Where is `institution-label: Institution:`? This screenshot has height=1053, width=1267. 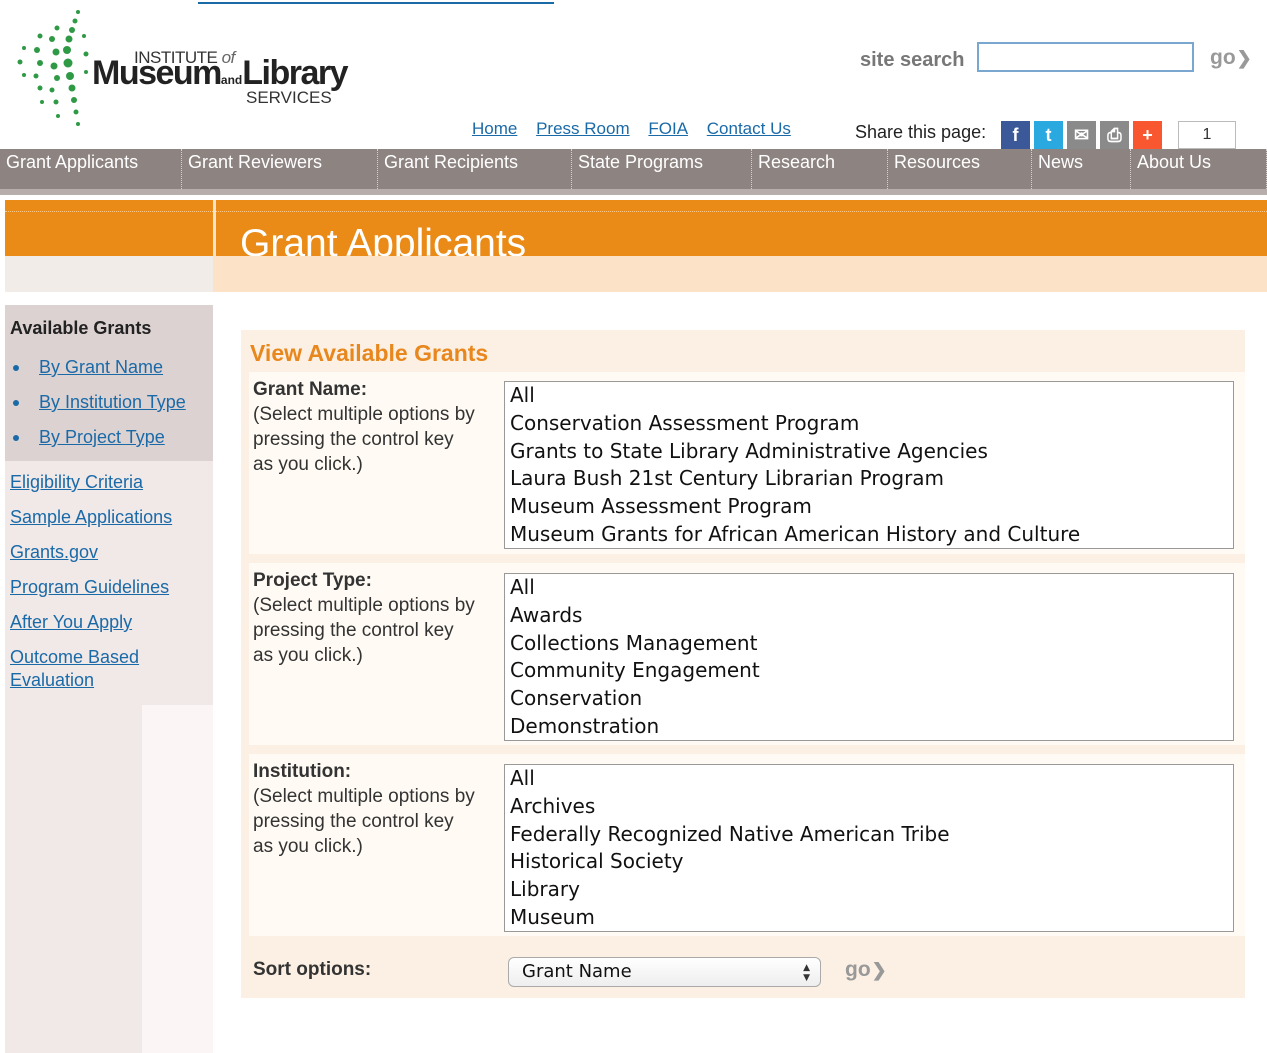
institution-label: Institution: is located at coordinates (302, 771).